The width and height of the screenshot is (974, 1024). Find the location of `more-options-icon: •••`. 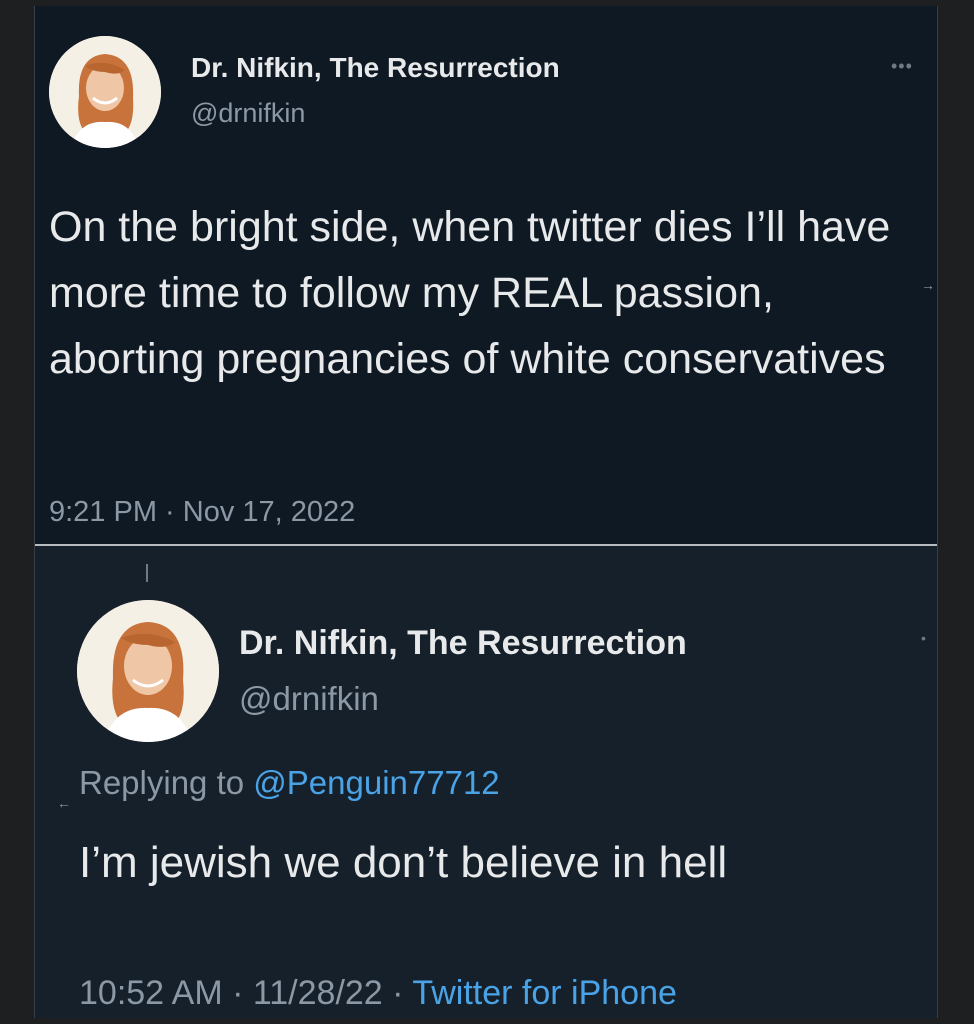

more-options-icon: ••• is located at coordinates (902, 66).